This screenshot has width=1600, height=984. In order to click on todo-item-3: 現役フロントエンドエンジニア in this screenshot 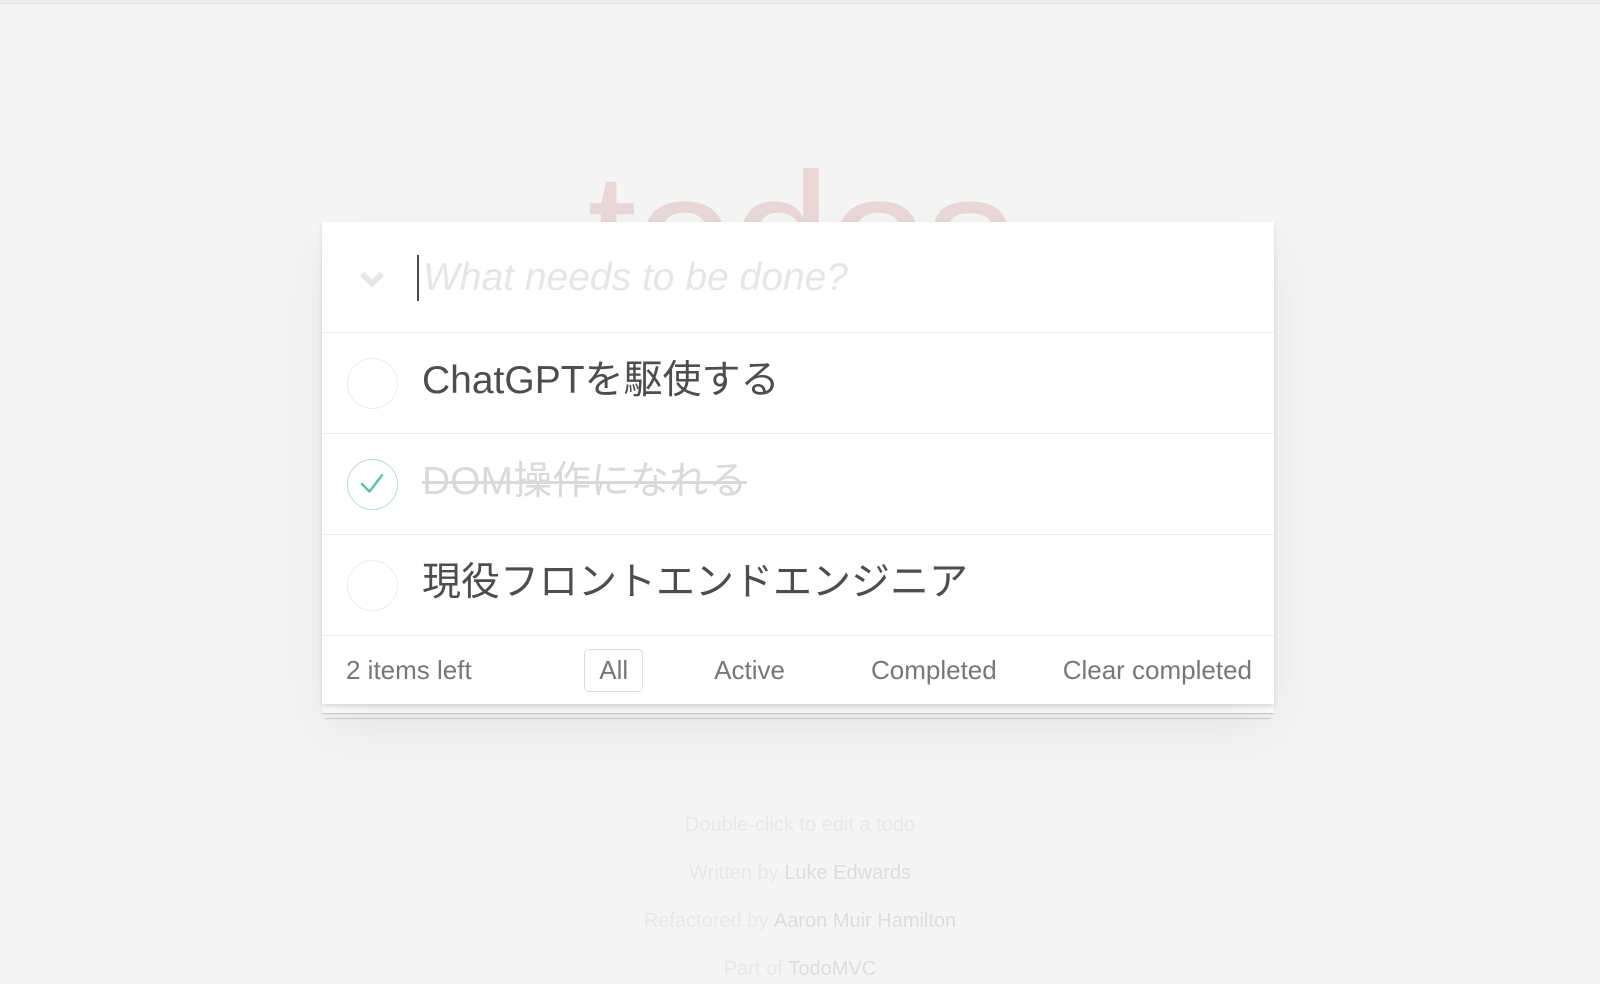, I will do `click(798, 585)`.